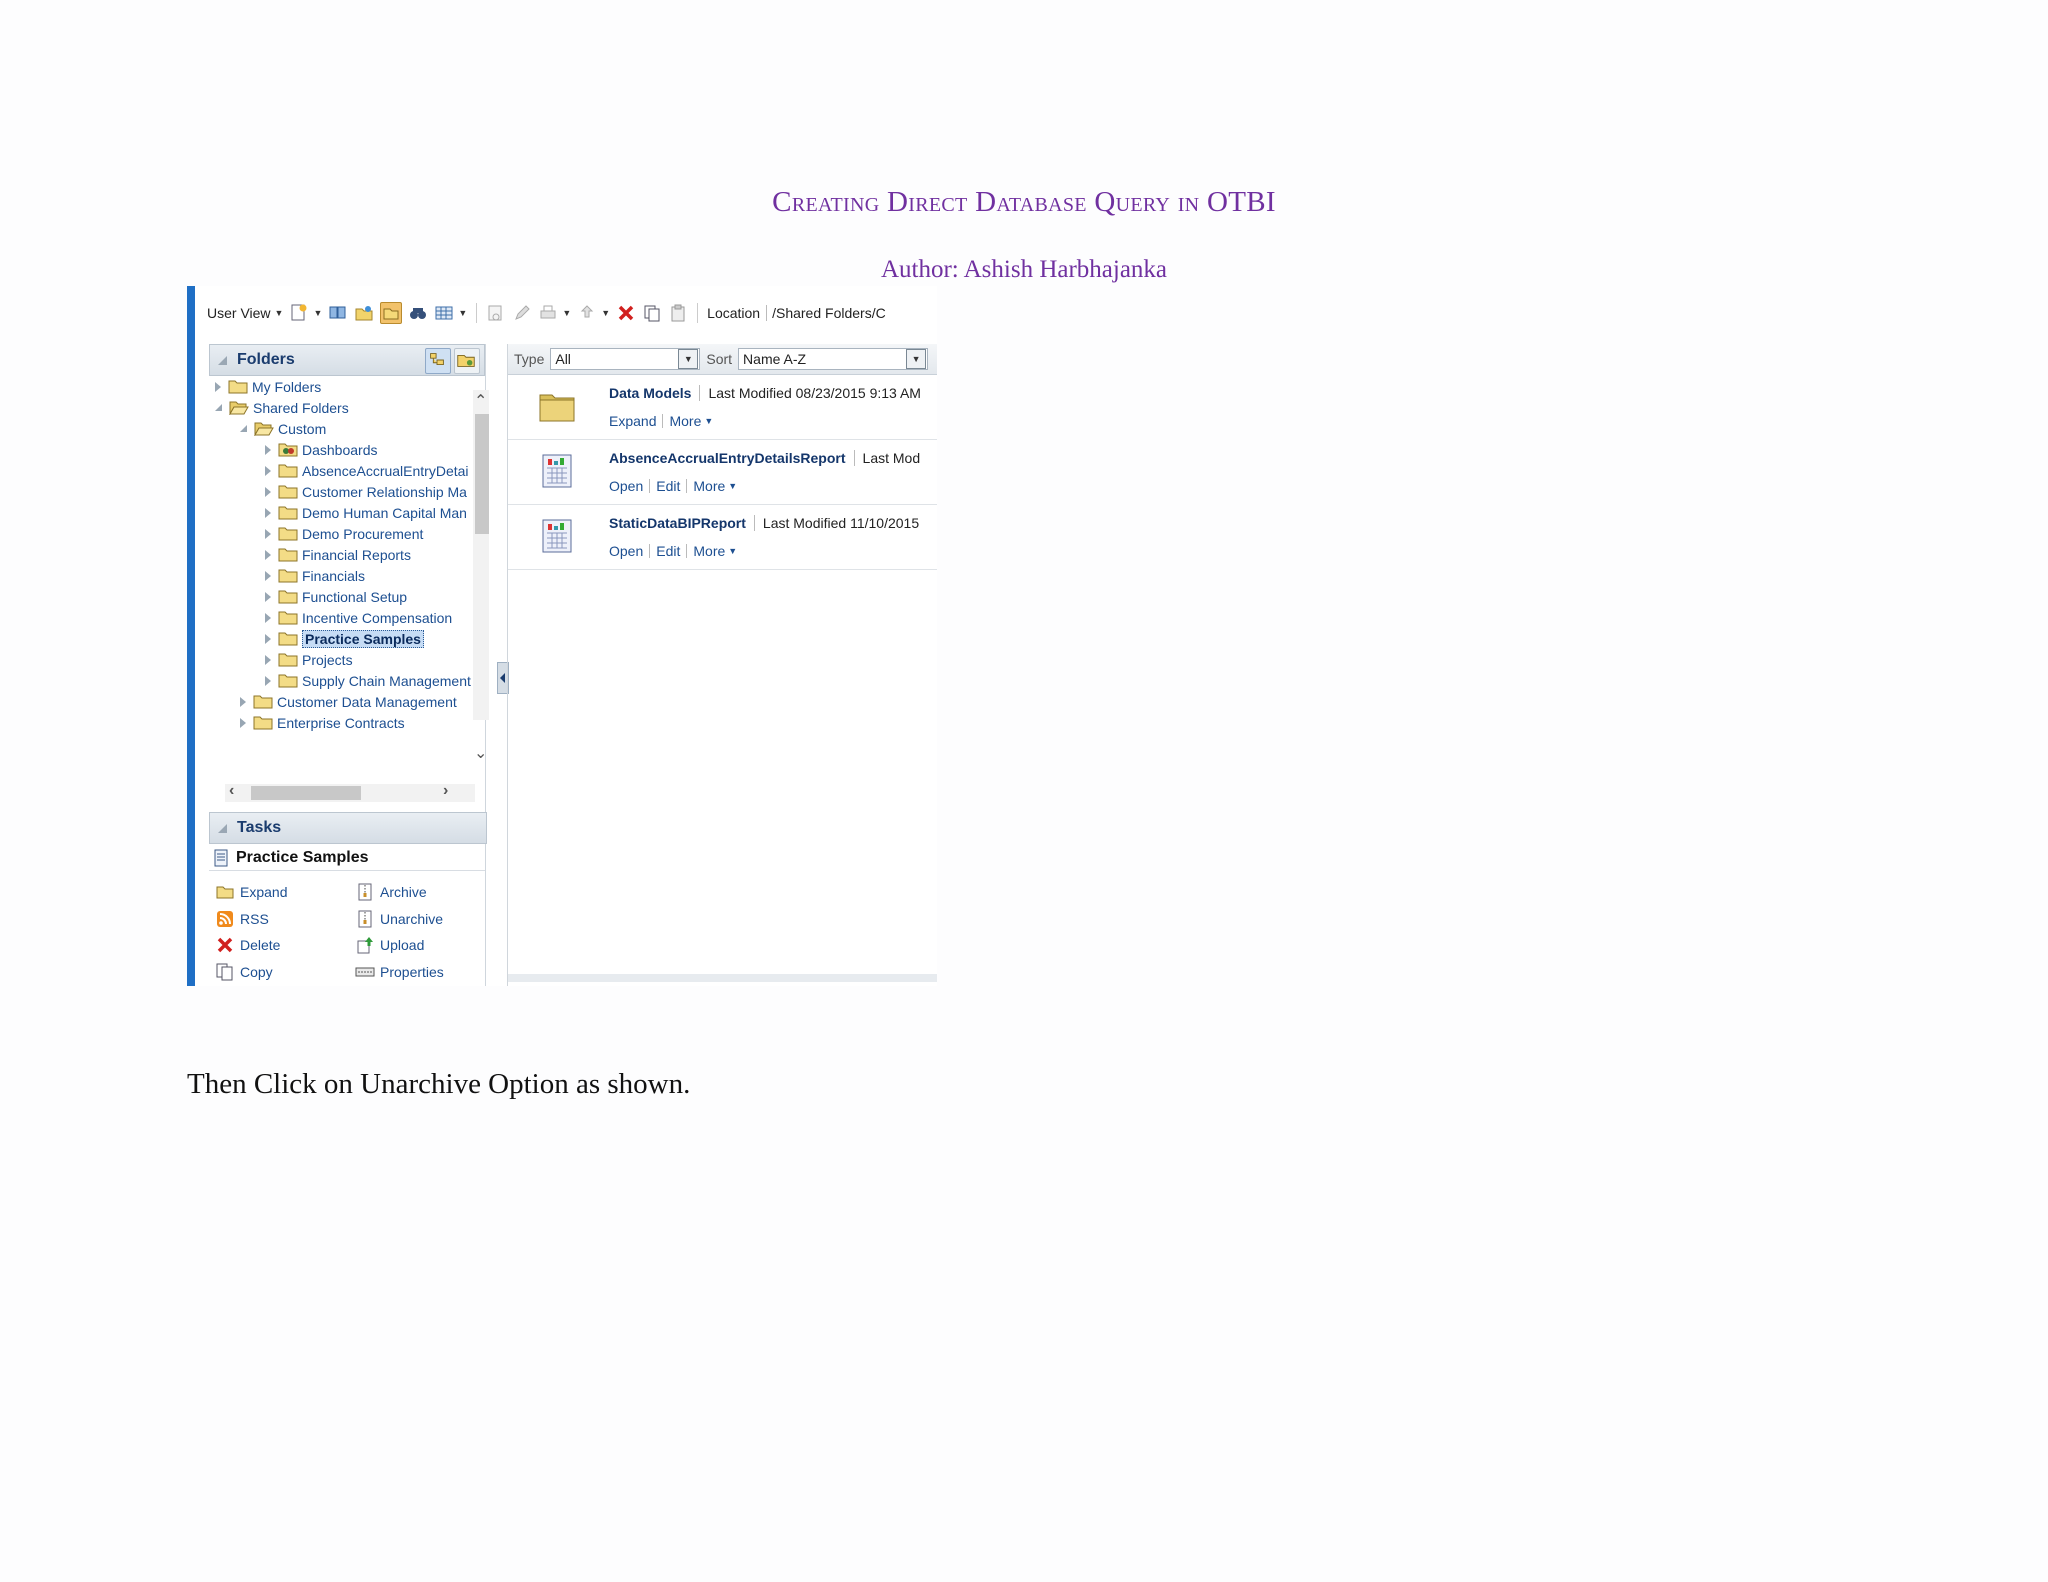 This screenshot has height=1582, width=2048. I want to click on task-unarchive: Unarchive, so click(399, 919).